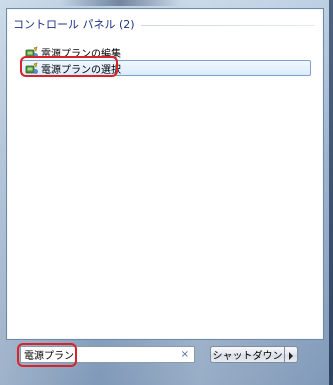 This screenshot has height=385, width=333. I want to click on chevron-right-icon, so click(291, 354).